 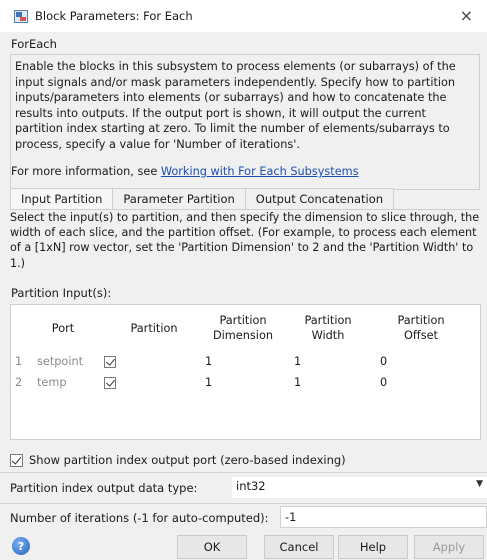 I want to click on row-index: 1, so click(x=19, y=361).